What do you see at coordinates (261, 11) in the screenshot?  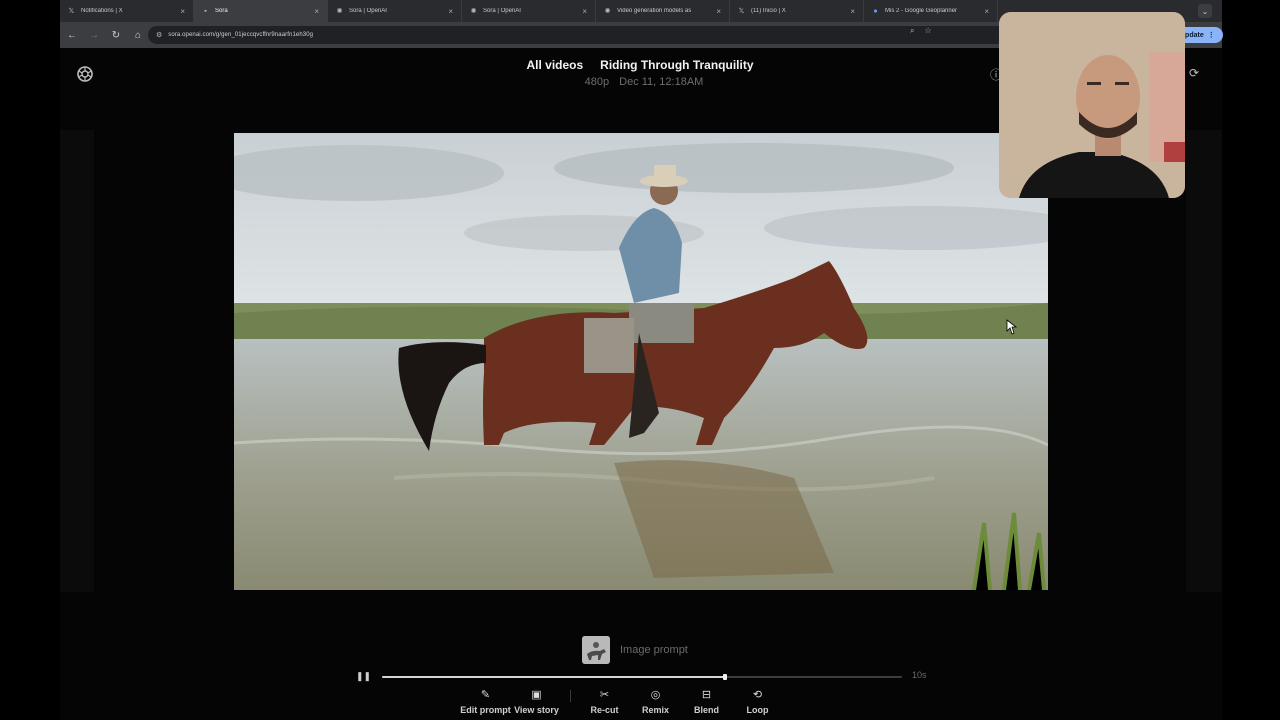 I see `browser-tab-active: ▪ Sora ×` at bounding box center [261, 11].